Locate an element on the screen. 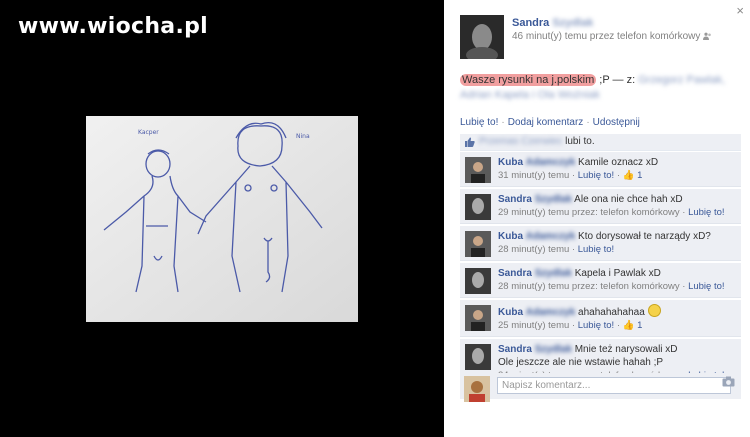 The width and height of the screenshot is (750, 437). caption-text: ;P — z: is located at coordinates (617, 80).